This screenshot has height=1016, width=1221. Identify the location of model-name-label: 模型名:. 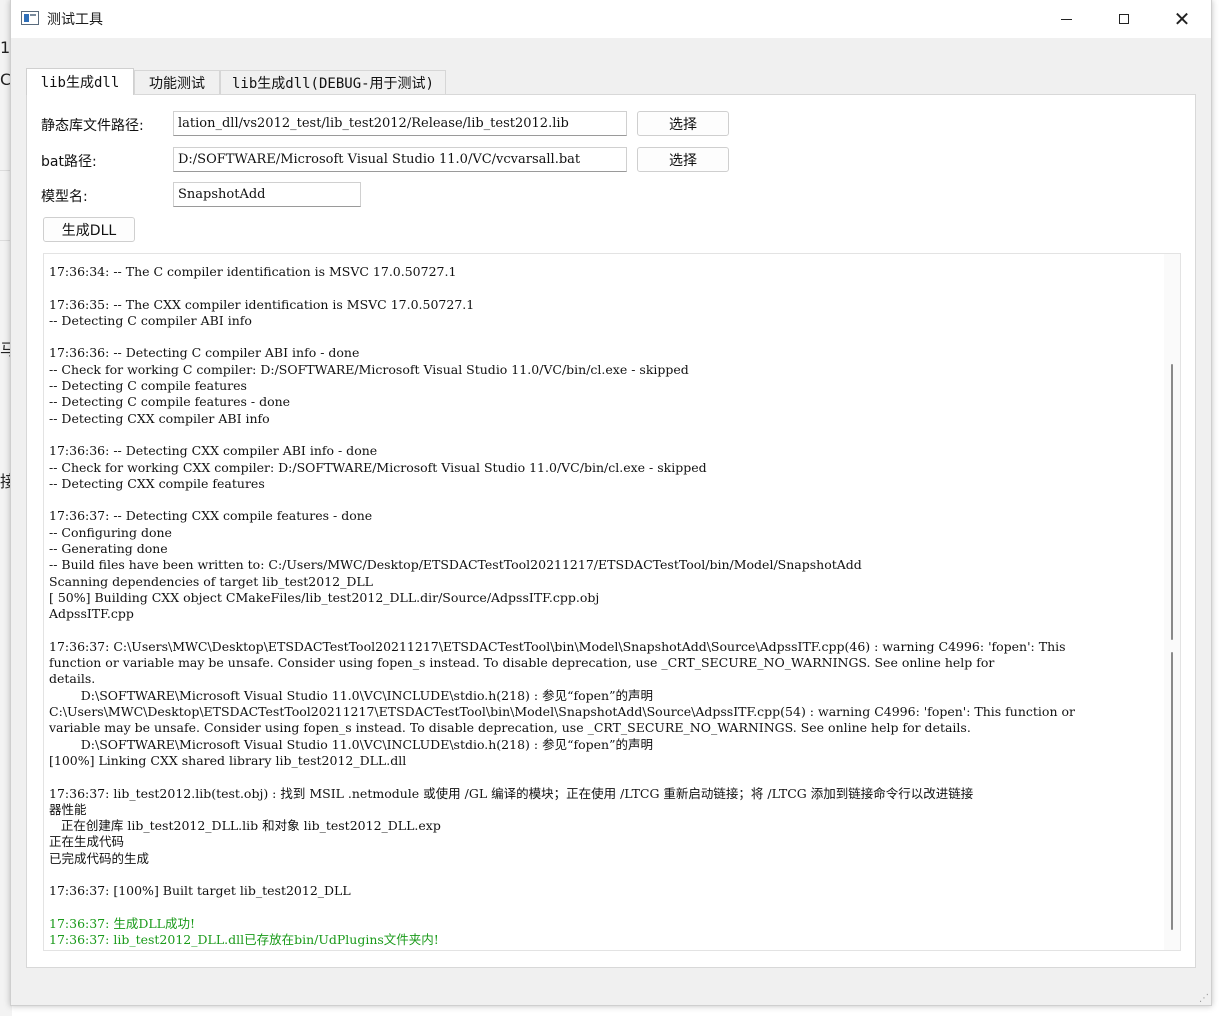
(64, 197).